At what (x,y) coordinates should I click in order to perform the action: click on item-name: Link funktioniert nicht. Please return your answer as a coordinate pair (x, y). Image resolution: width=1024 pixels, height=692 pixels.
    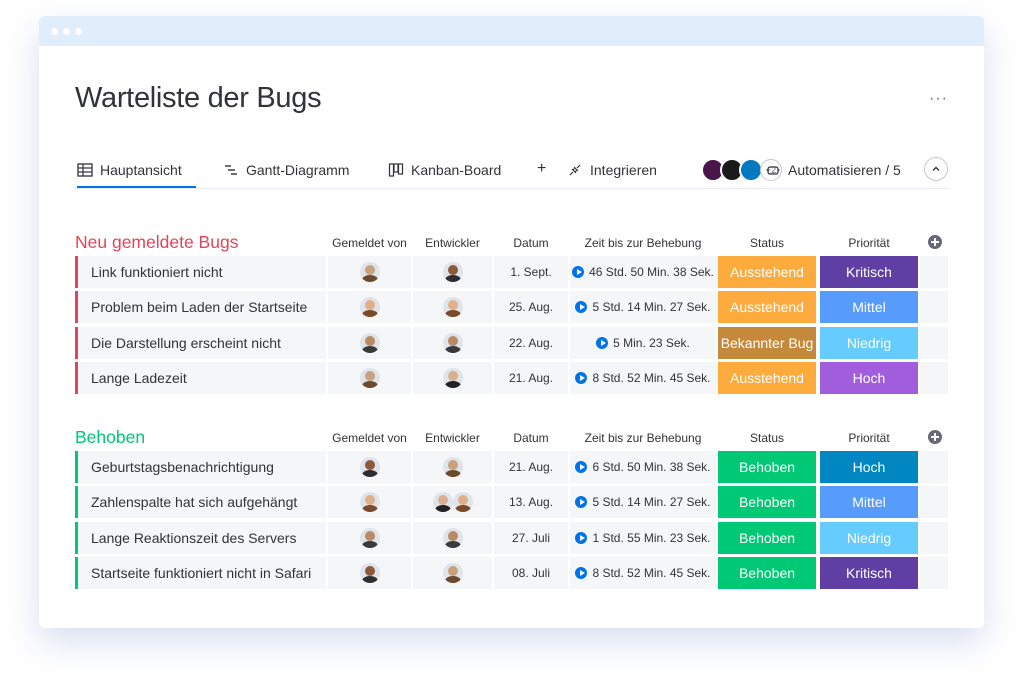
    Looking at the image, I should click on (200, 272).